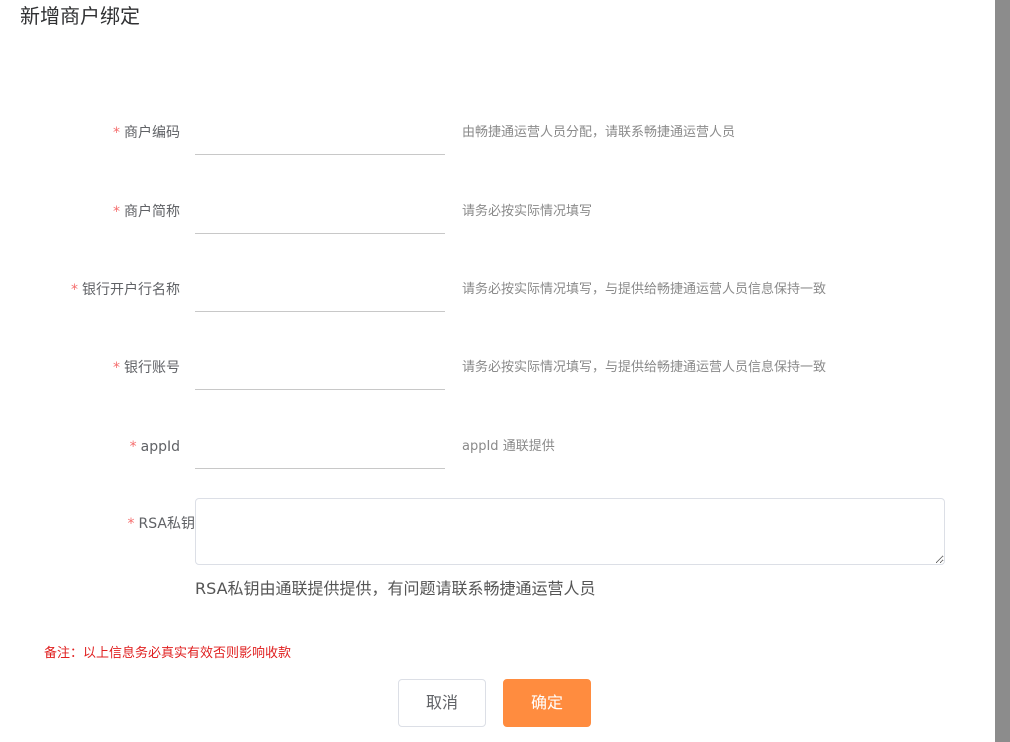  What do you see at coordinates (497, 226) in the screenshot?
I see `form-row-merchant-short-name: * 商户简称 请务必按实际情况填写` at bounding box center [497, 226].